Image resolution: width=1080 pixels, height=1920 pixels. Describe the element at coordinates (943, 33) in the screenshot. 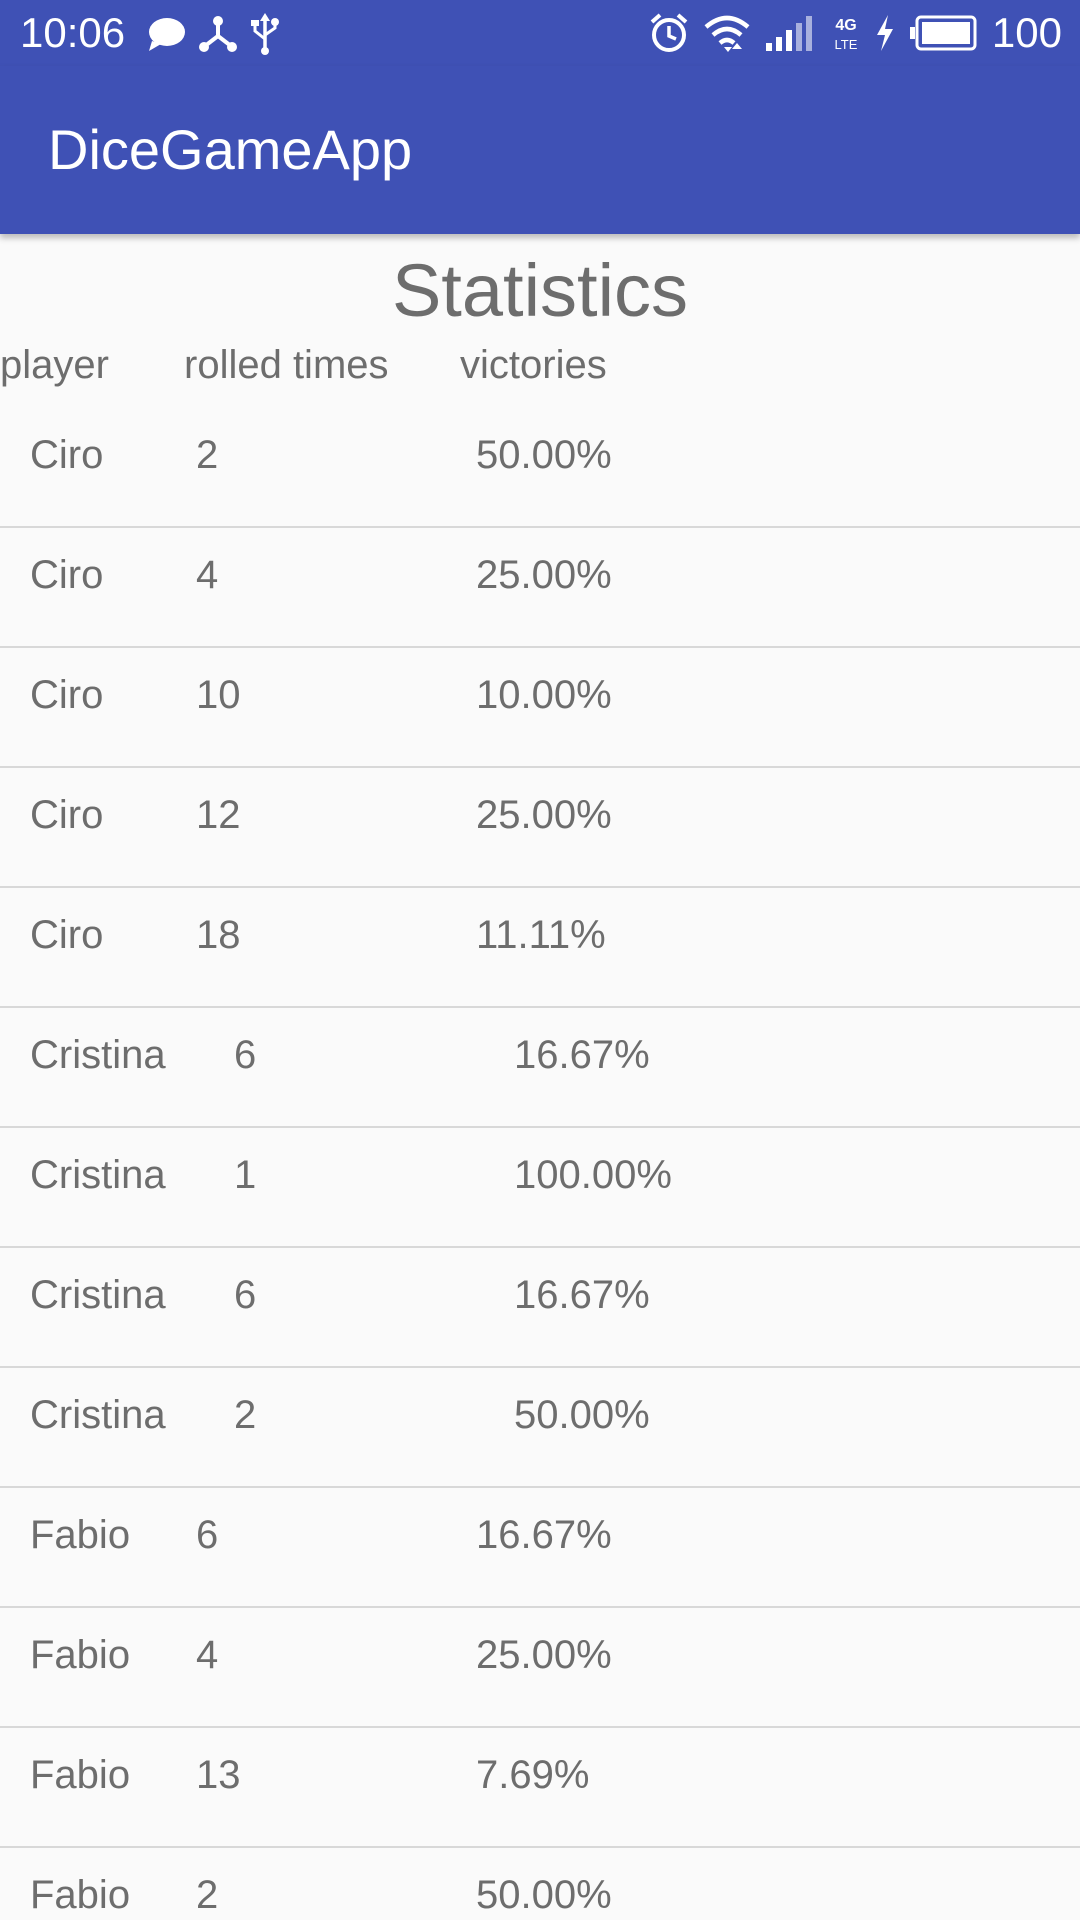

I see `battery-icon` at that location.